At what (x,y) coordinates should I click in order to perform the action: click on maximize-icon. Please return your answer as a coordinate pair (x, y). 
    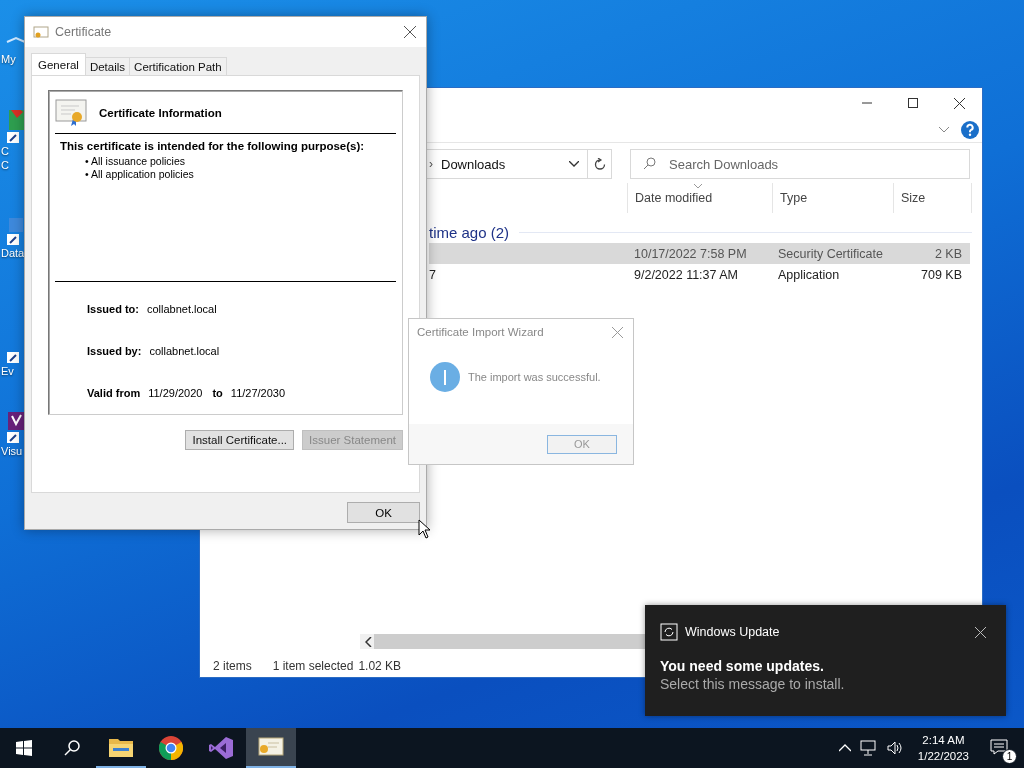
    Looking at the image, I should click on (913, 103).